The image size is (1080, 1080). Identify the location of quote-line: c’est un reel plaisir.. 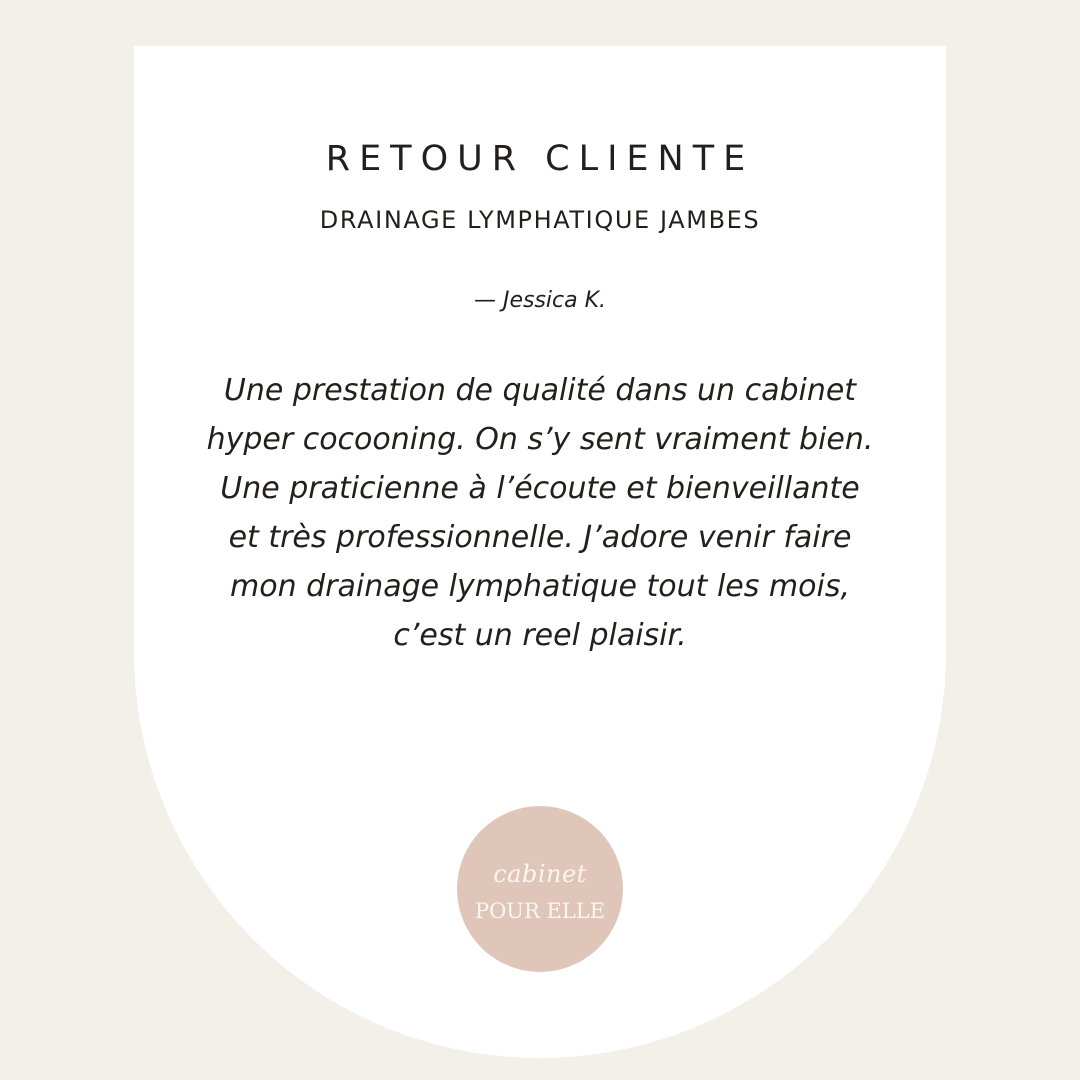
(540, 635).